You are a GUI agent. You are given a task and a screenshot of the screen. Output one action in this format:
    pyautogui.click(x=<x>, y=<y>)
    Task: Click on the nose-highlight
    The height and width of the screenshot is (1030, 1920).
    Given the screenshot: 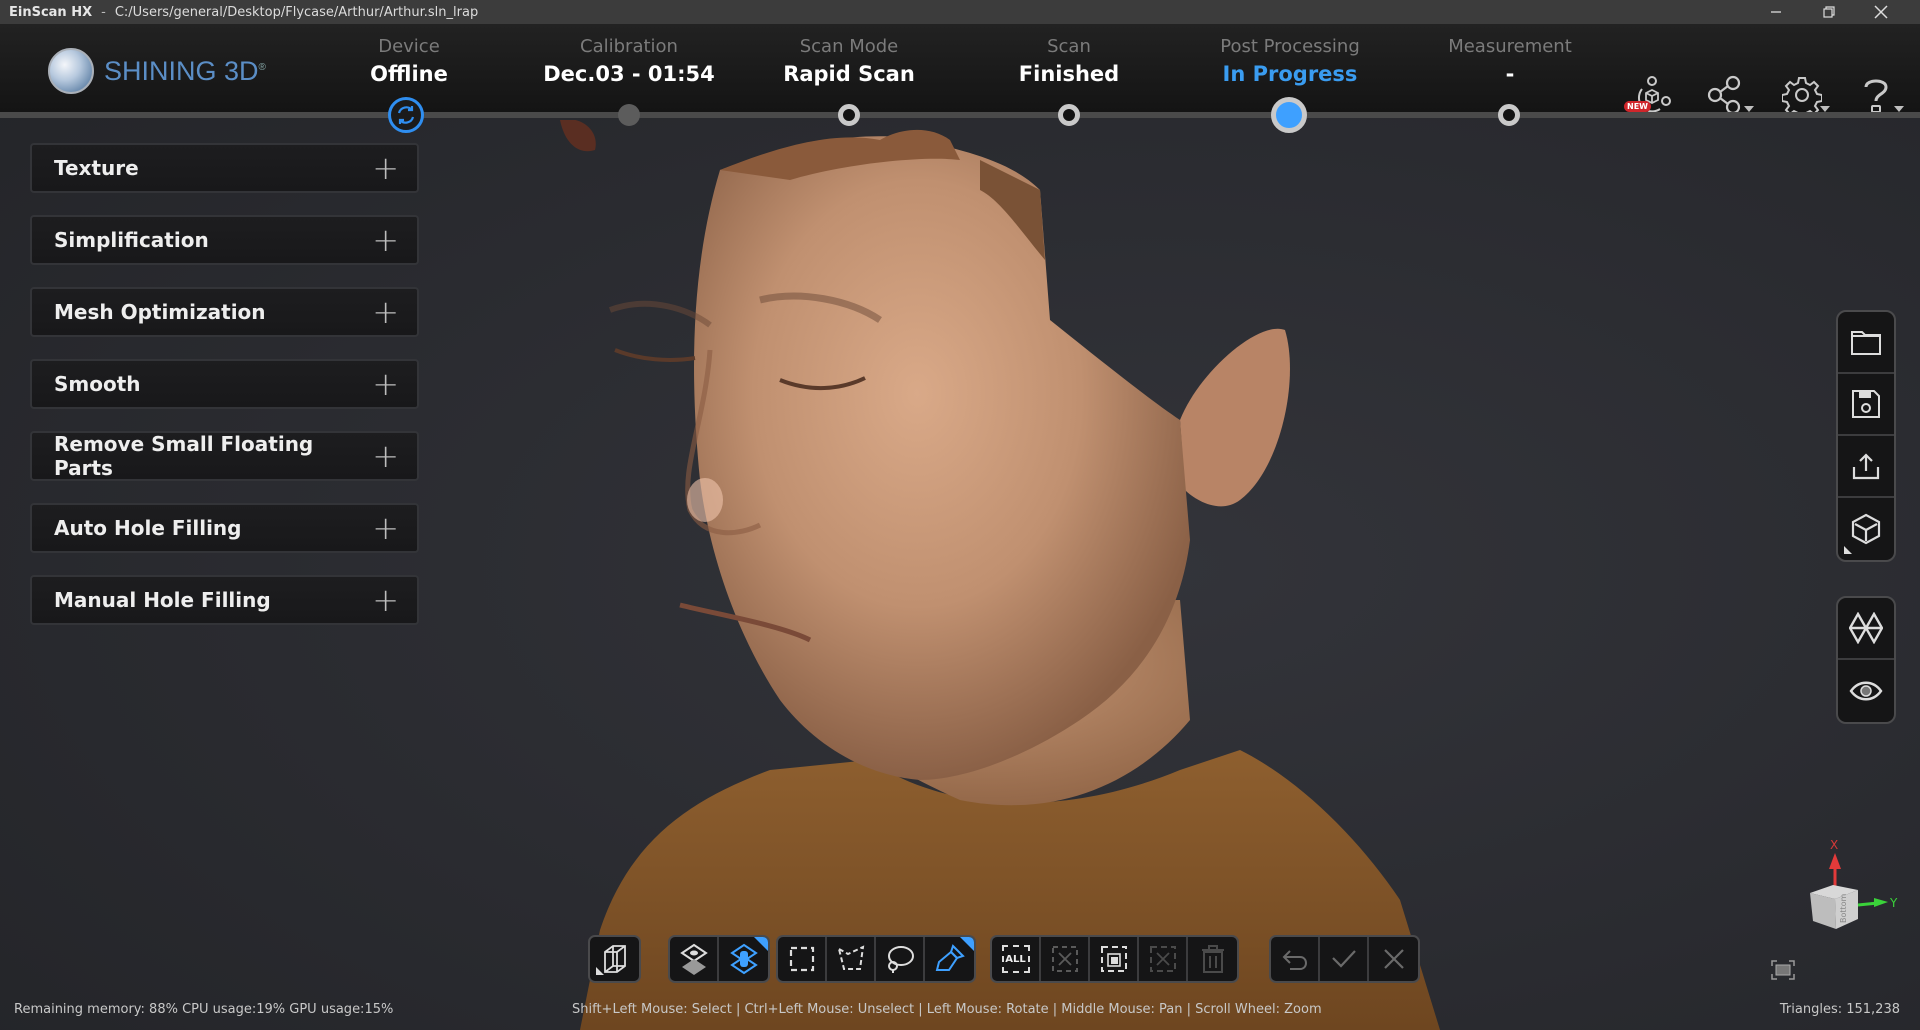 What is the action you would take?
    pyautogui.click(x=705, y=500)
    